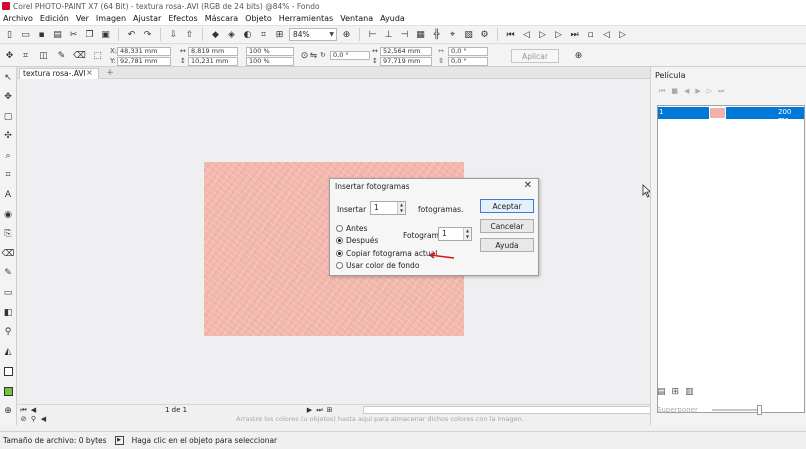  What do you see at coordinates (119, 440) in the screenshot?
I see `play-icon: ▶` at bounding box center [119, 440].